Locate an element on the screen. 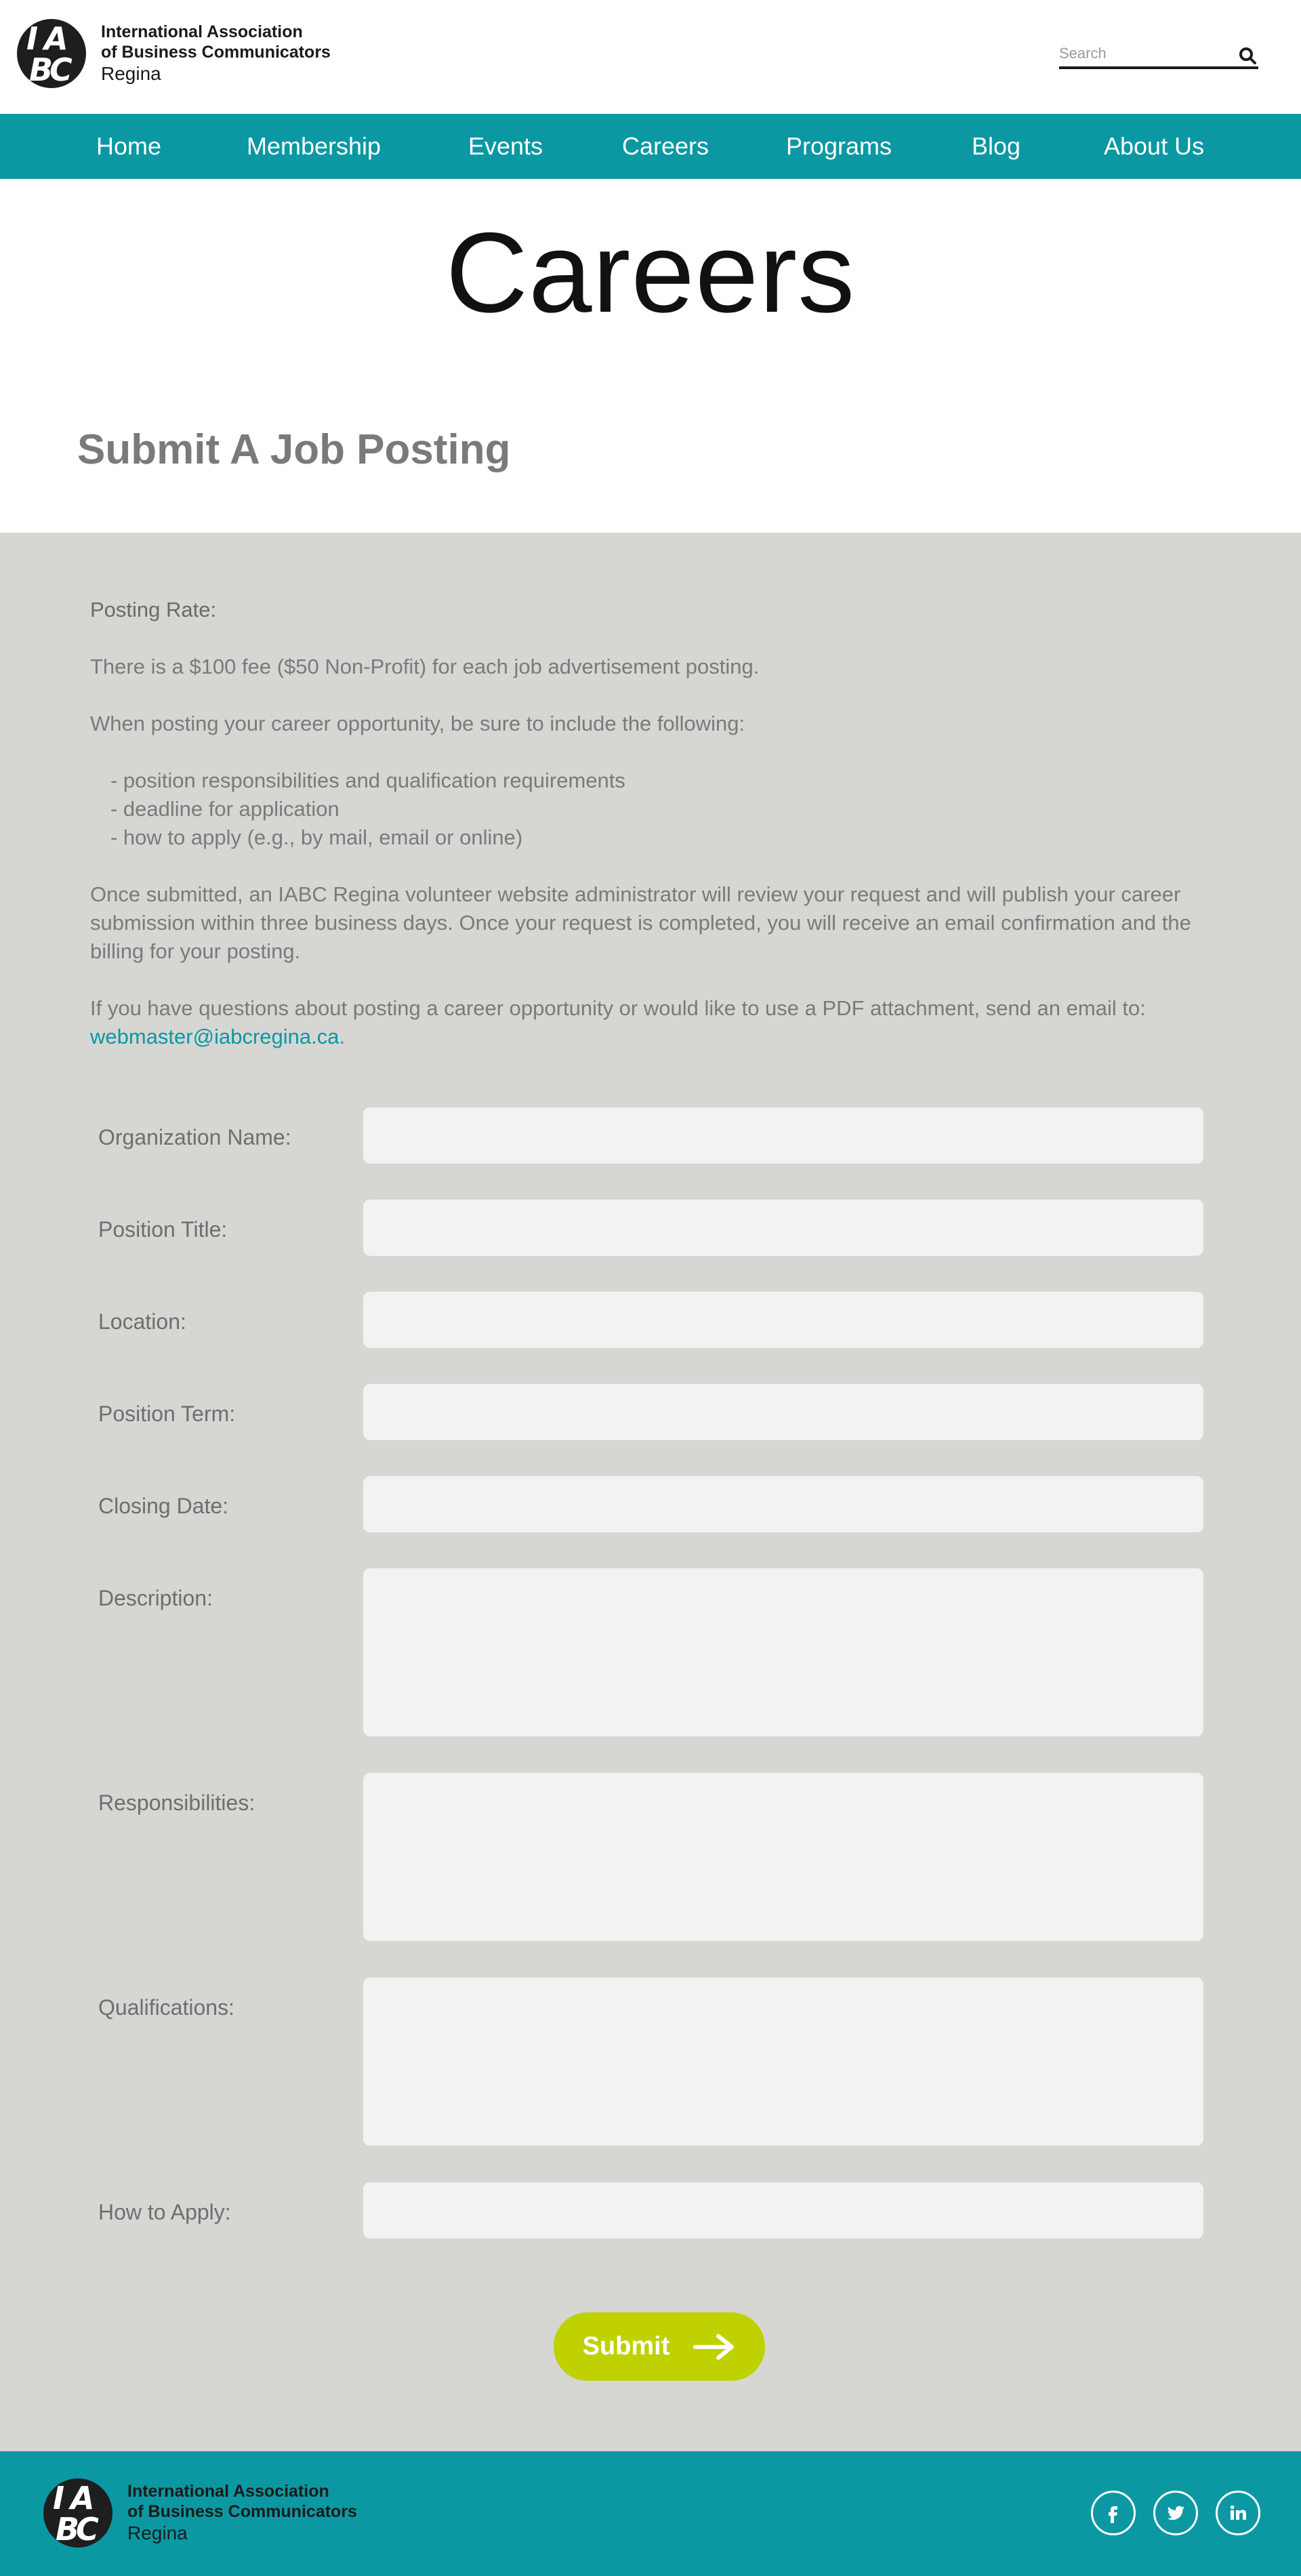 This screenshot has height=2576, width=1301. organization-name-label: Organization Name: is located at coordinates (194, 1137).